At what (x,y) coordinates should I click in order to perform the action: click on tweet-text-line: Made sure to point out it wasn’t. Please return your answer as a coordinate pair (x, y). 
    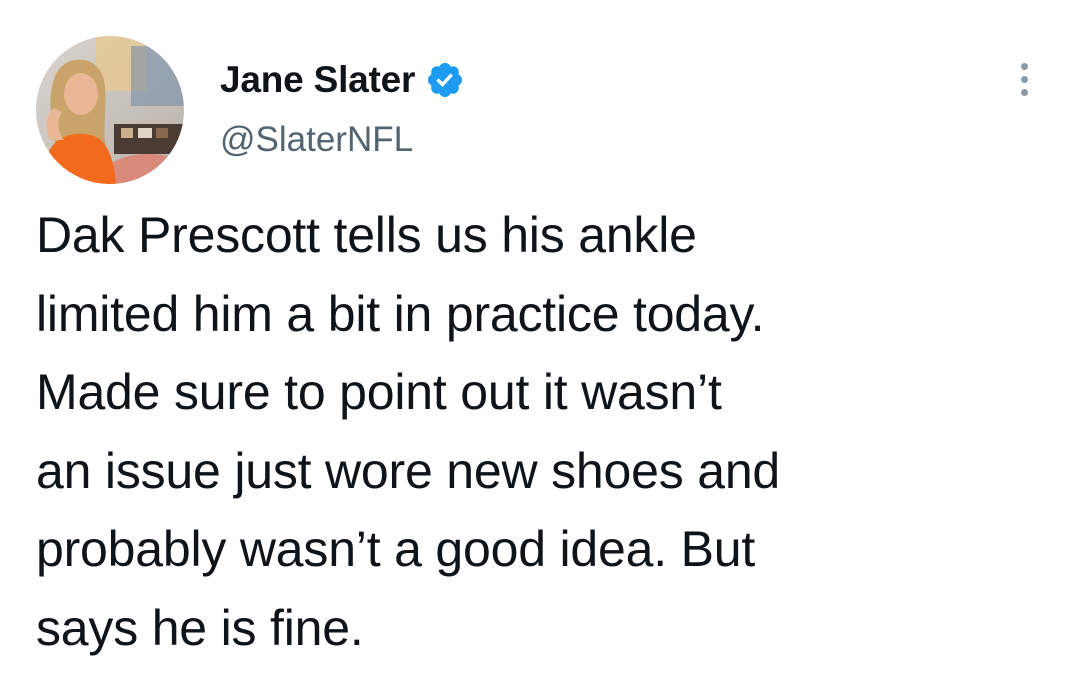
    Looking at the image, I should click on (379, 392).